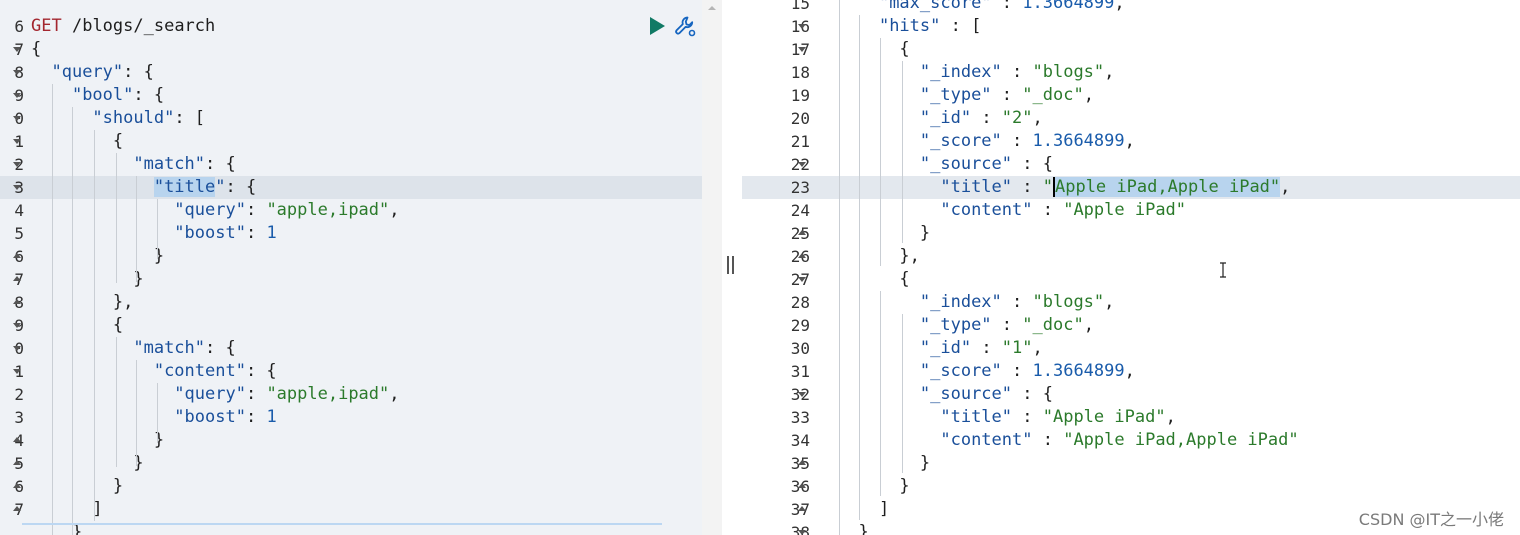  Describe the element at coordinates (1131, 7) in the screenshot. I see `code-line: 15 "max_score" : 1.3664899,` at that location.